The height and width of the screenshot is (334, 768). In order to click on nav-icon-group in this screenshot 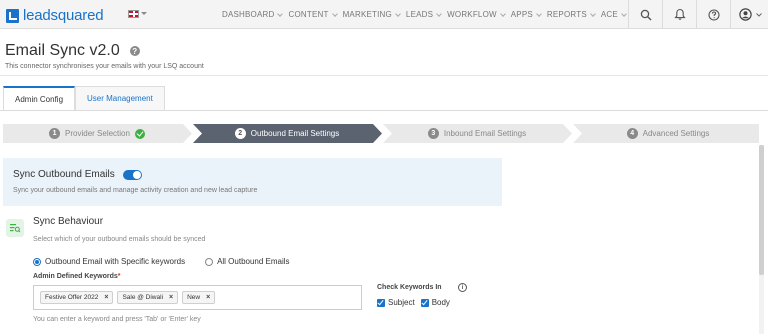, I will do `click(698, 14)`.